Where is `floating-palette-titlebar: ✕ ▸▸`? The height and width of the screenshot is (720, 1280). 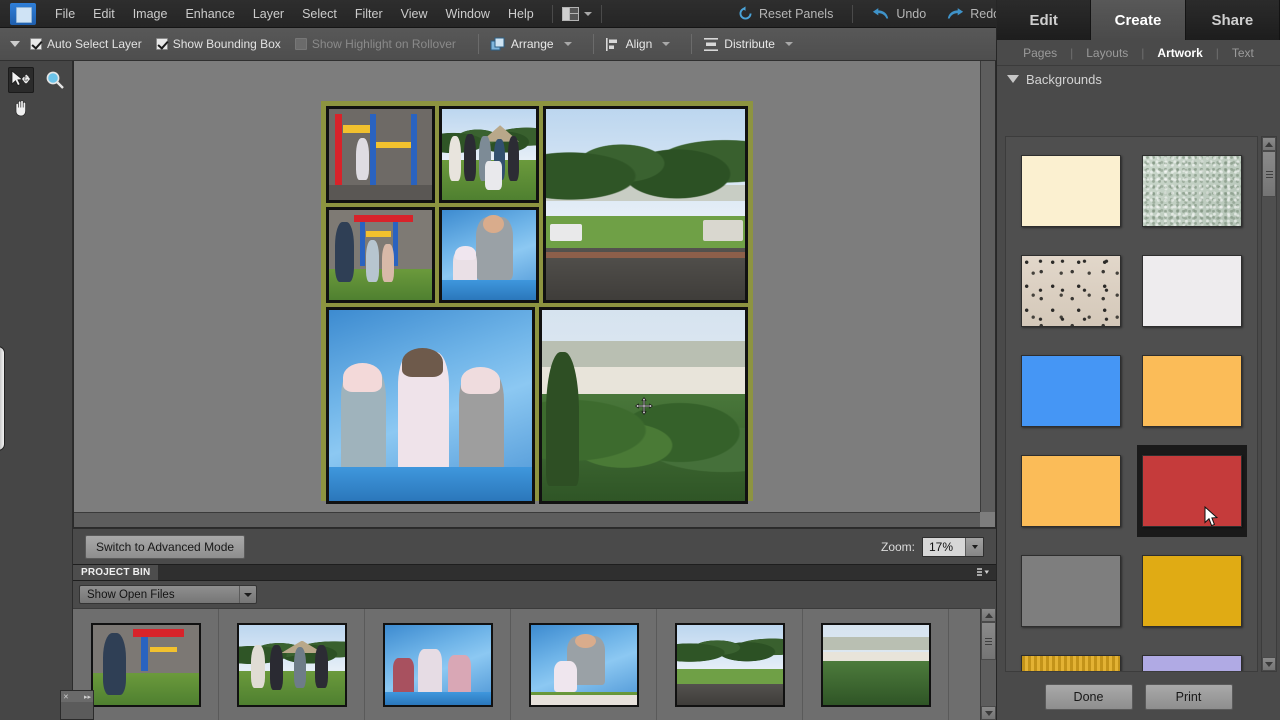 floating-palette-titlebar: ✕ ▸▸ is located at coordinates (77, 696).